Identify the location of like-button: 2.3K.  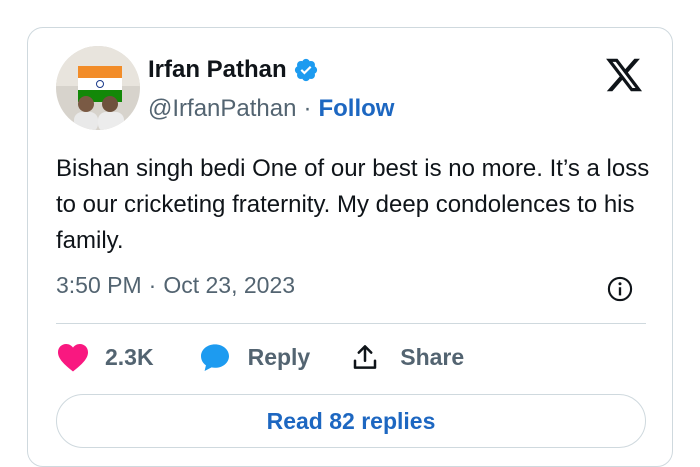
(105, 357).